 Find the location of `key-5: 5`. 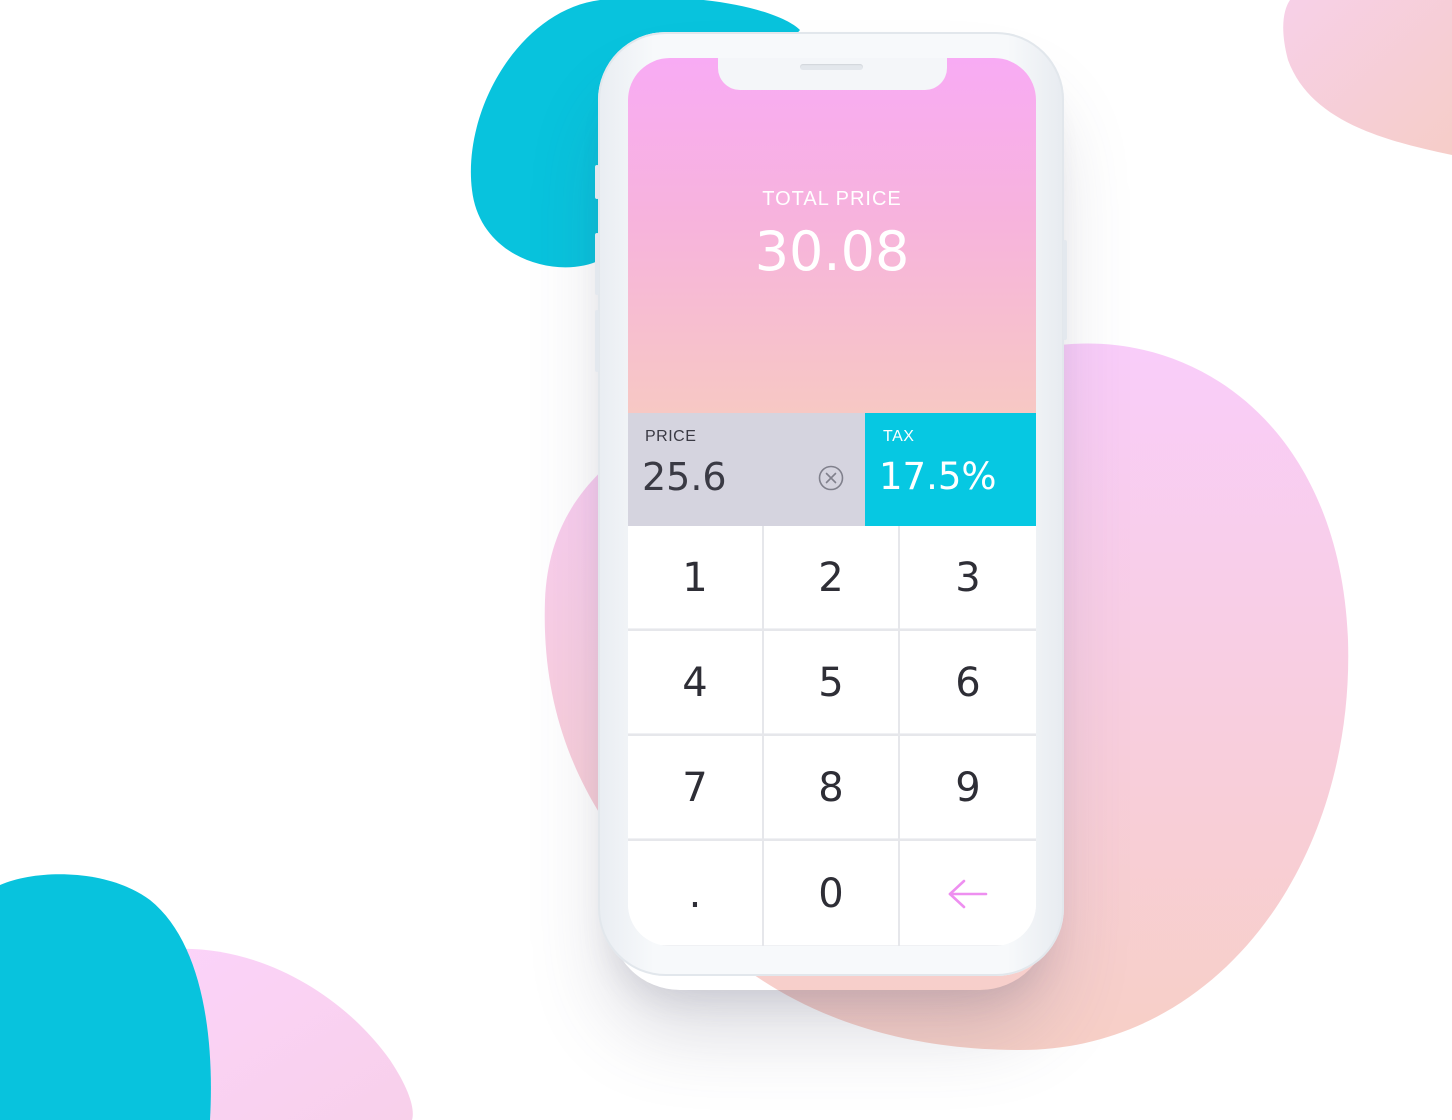

key-5: 5 is located at coordinates (832, 683).